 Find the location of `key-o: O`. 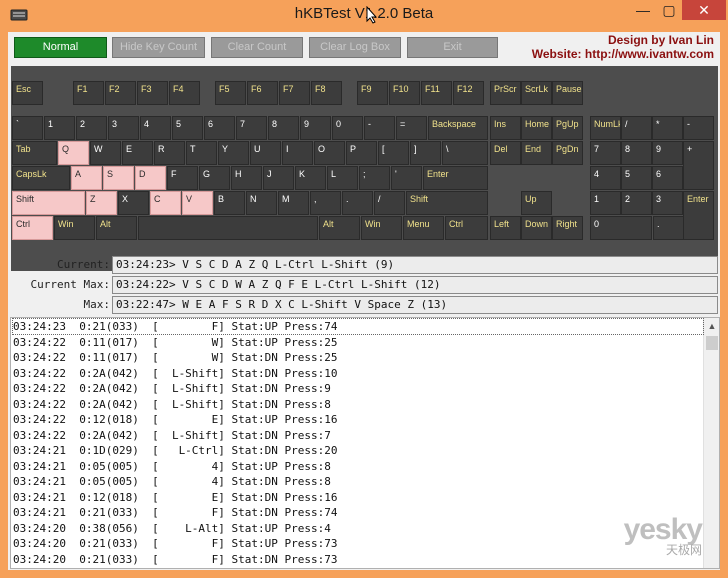

key-o: O is located at coordinates (329, 153).